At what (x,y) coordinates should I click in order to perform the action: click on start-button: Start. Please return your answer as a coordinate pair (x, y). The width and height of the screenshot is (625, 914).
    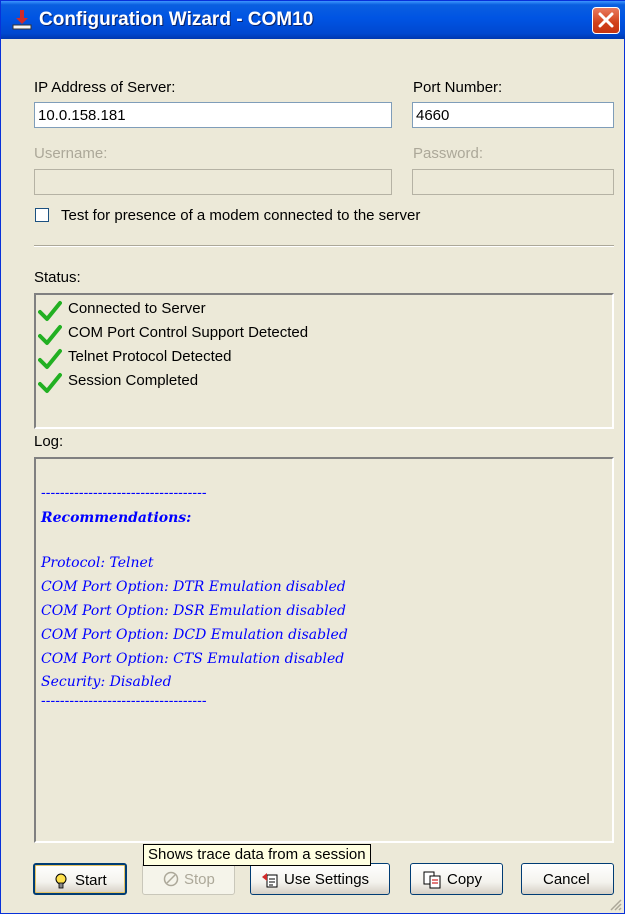
    Looking at the image, I should click on (80, 879).